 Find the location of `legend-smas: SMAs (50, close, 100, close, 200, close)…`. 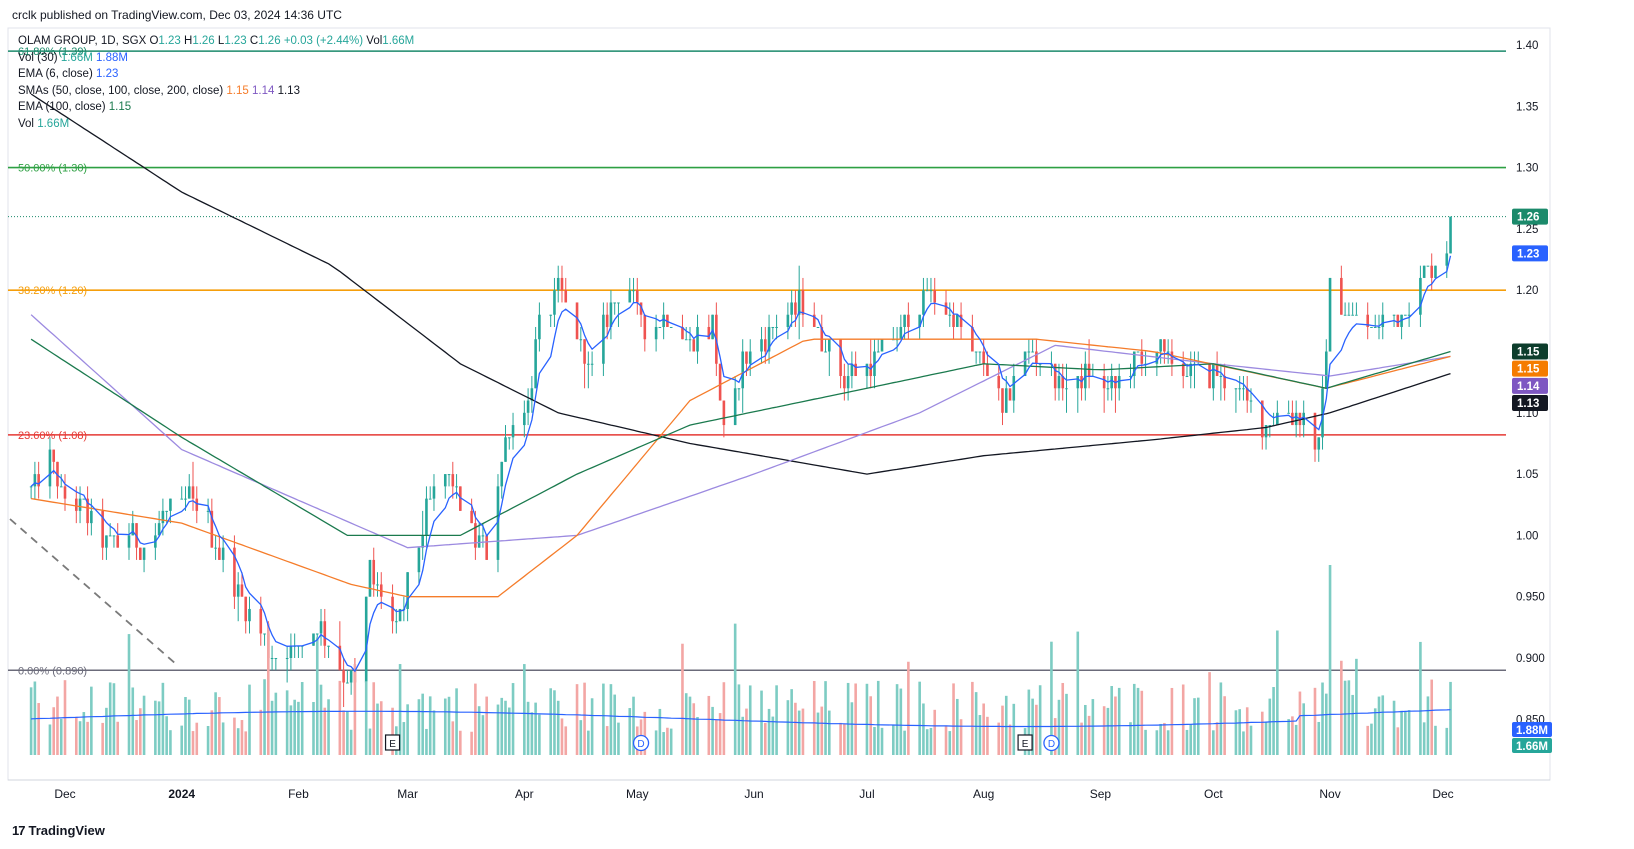

legend-smas: SMAs (50, close, 100, close, 200, close)… is located at coordinates (216, 91).